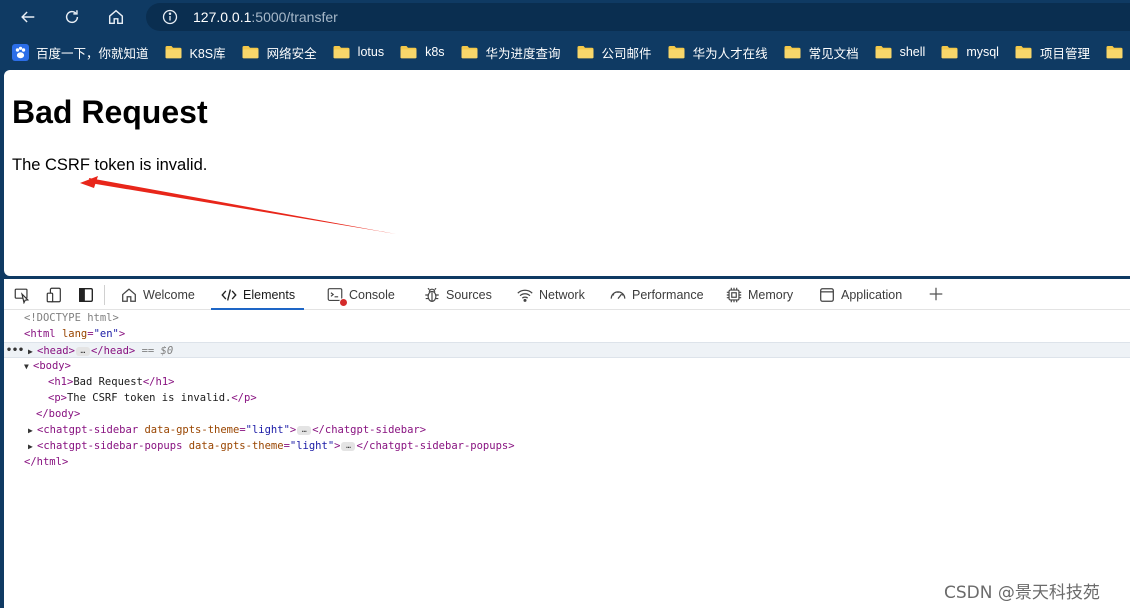 This screenshot has height=608, width=1130. I want to click on bookmark-folder: lotus, so click(358, 52).